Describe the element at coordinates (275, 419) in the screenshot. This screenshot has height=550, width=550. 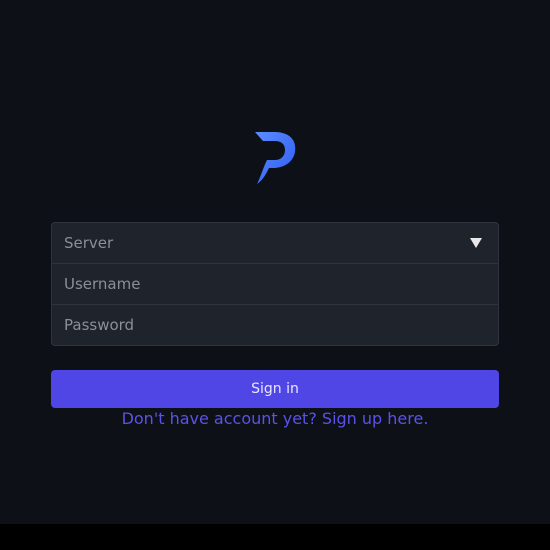
I see `sign-up-link: Don't have account yet? Sign up here.` at that location.